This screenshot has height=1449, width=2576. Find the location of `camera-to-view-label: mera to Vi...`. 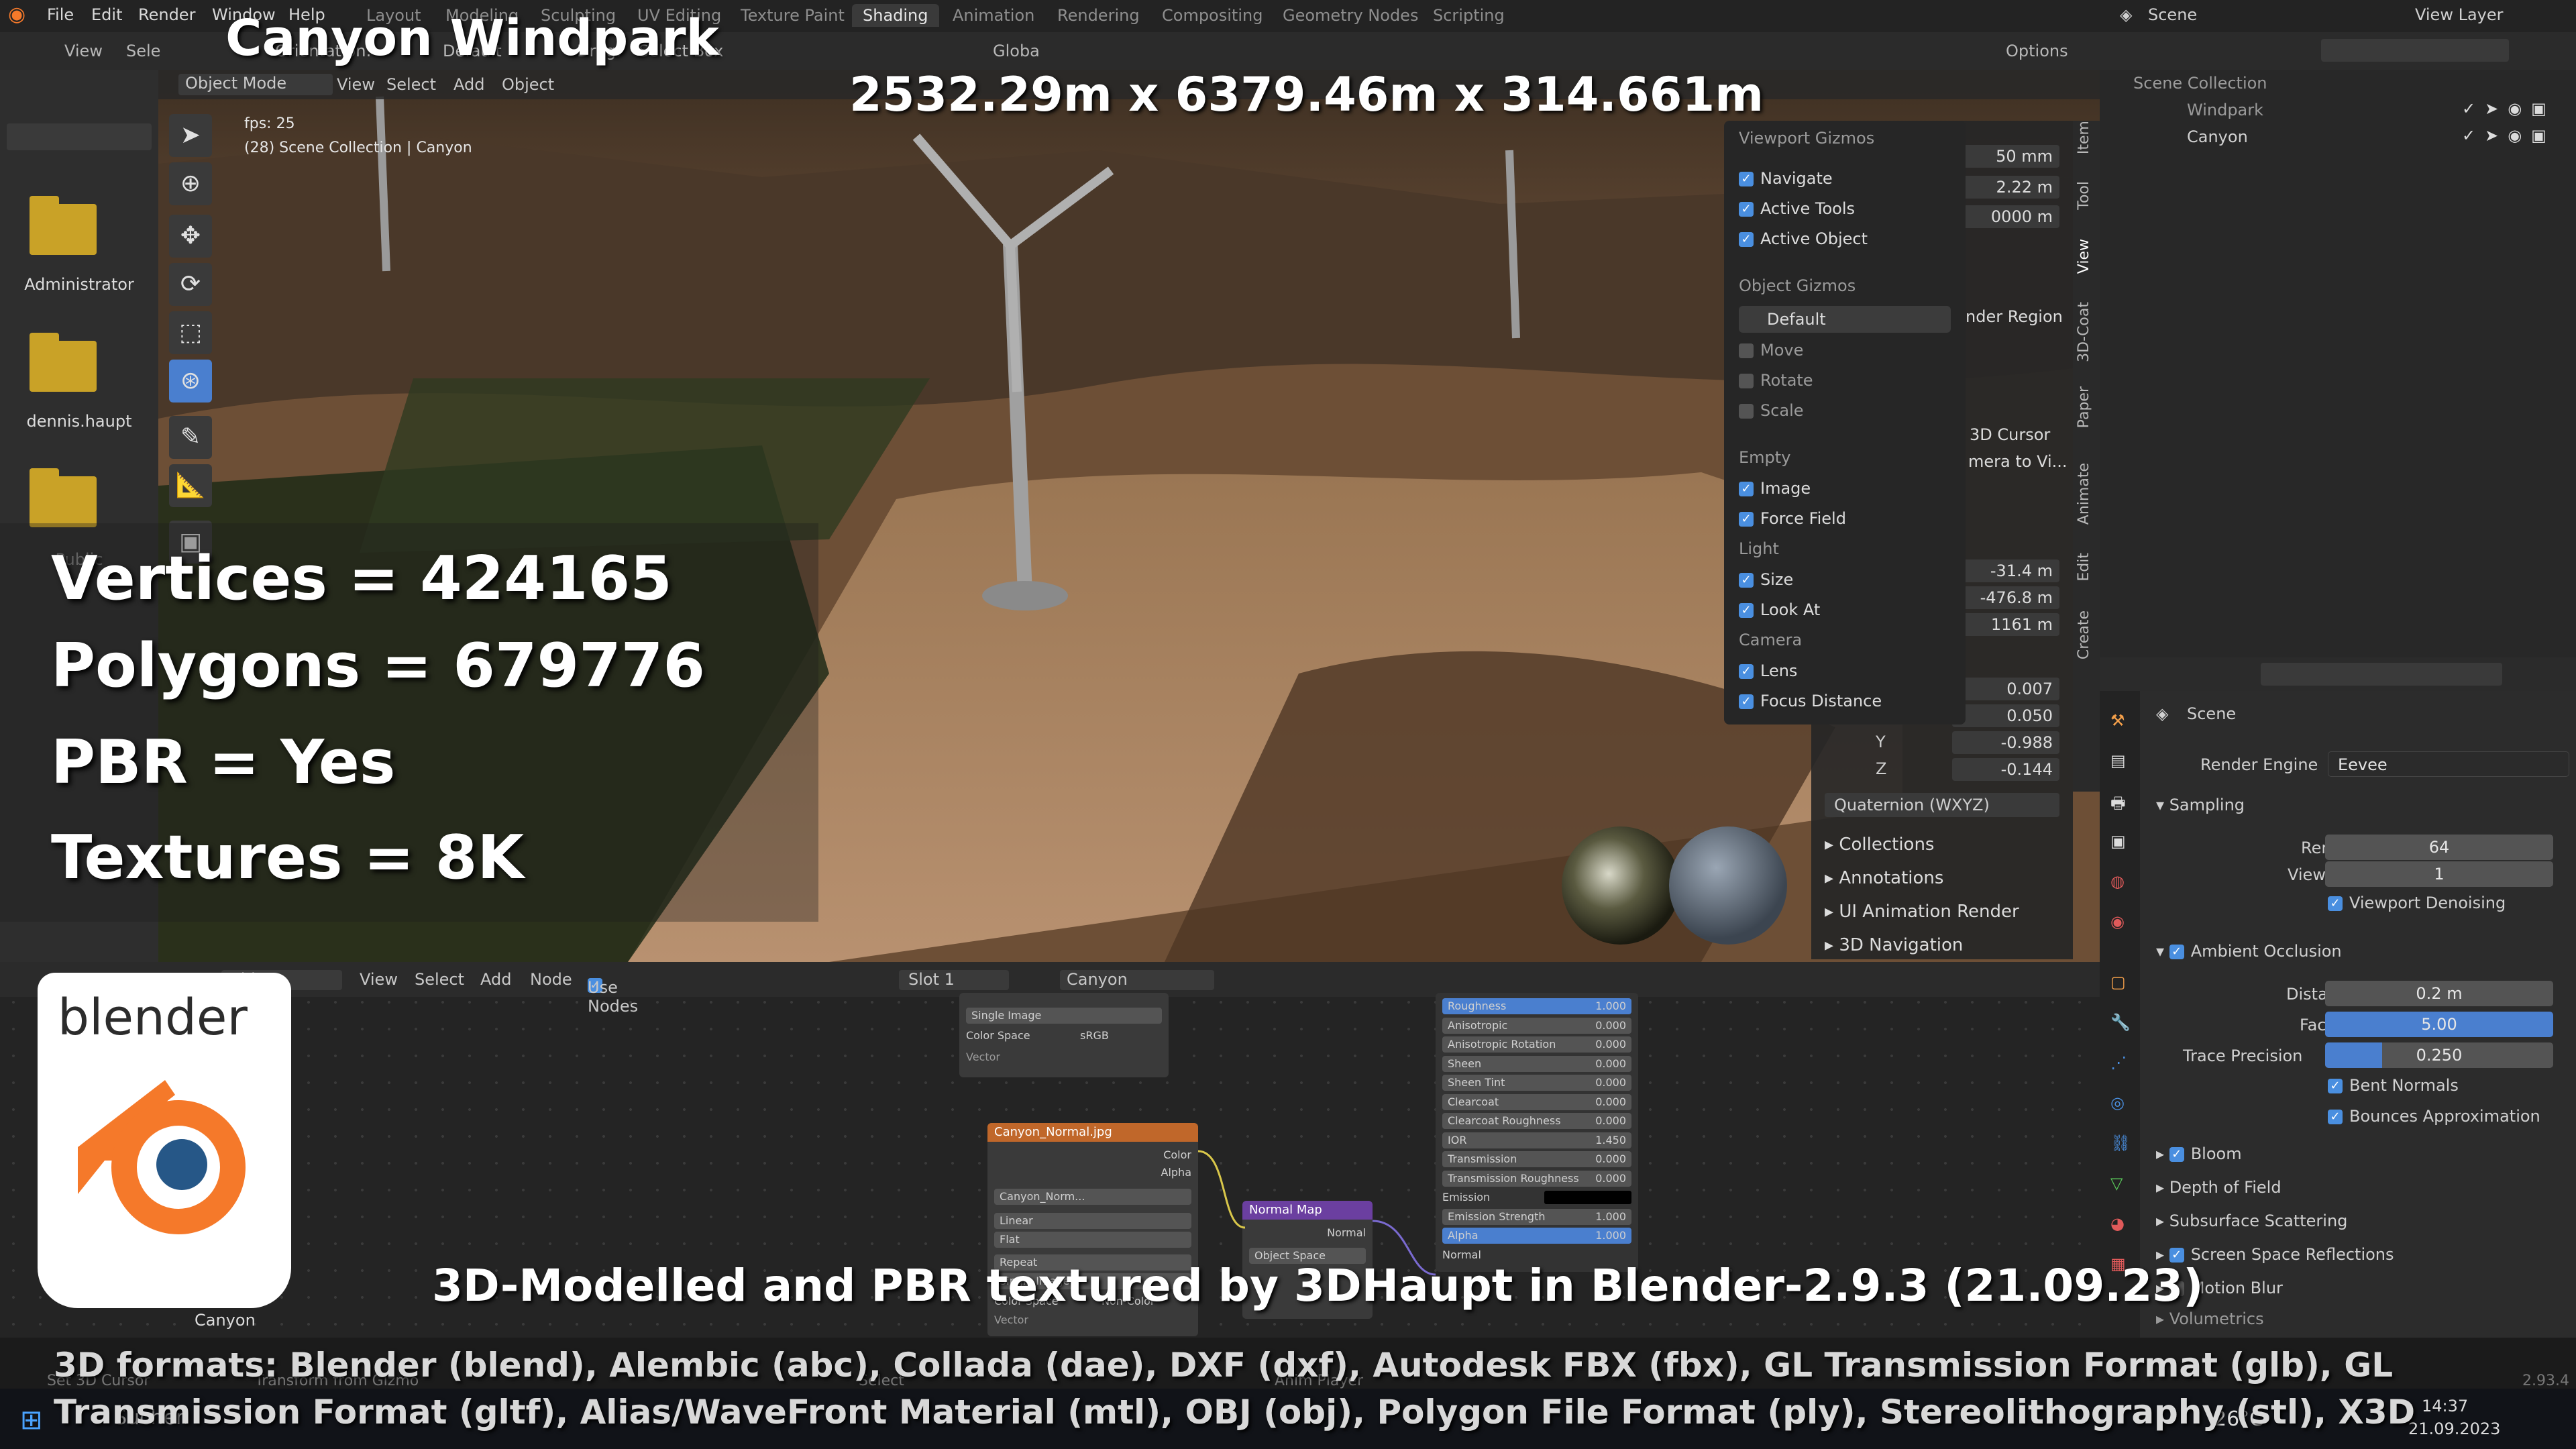

camera-to-view-label: mera to Vi... is located at coordinates (2018, 461).